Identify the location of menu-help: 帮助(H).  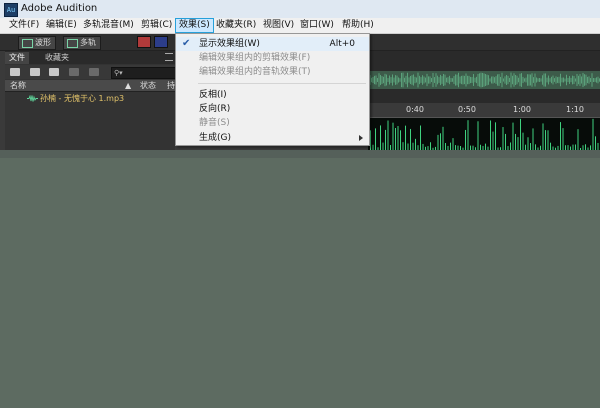
(358, 25).